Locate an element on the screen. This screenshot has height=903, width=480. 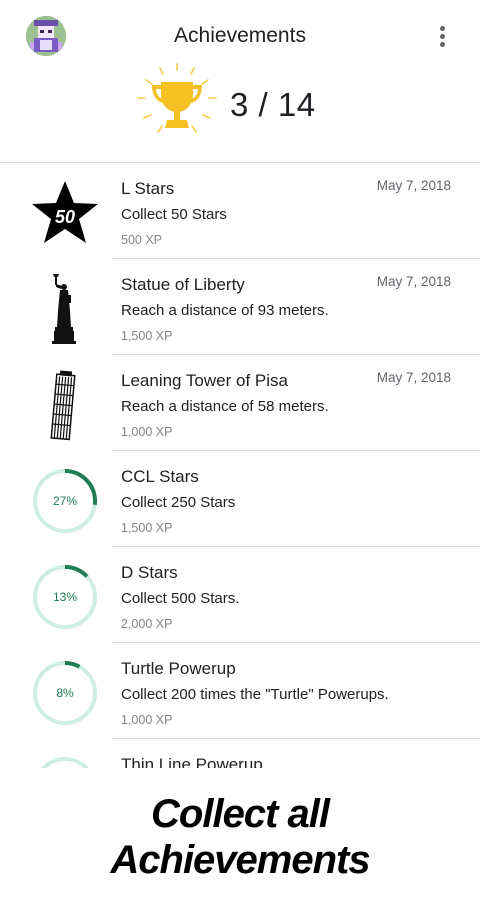
progress-label: 13% is located at coordinates (65, 597).